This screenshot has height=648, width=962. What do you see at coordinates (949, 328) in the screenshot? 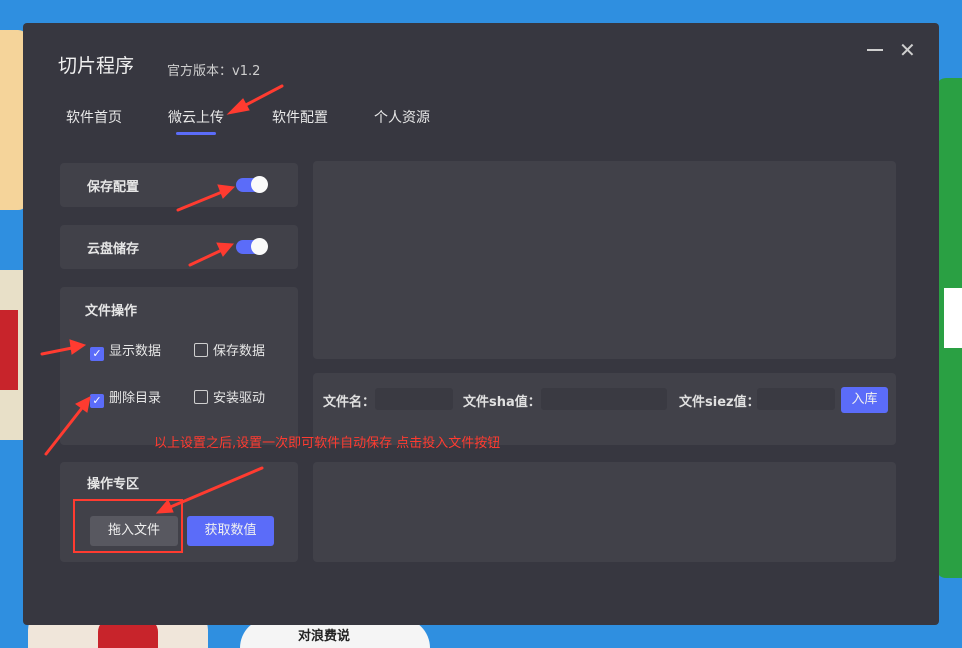
I see `desktop-wallpaper-fragment` at bounding box center [949, 328].